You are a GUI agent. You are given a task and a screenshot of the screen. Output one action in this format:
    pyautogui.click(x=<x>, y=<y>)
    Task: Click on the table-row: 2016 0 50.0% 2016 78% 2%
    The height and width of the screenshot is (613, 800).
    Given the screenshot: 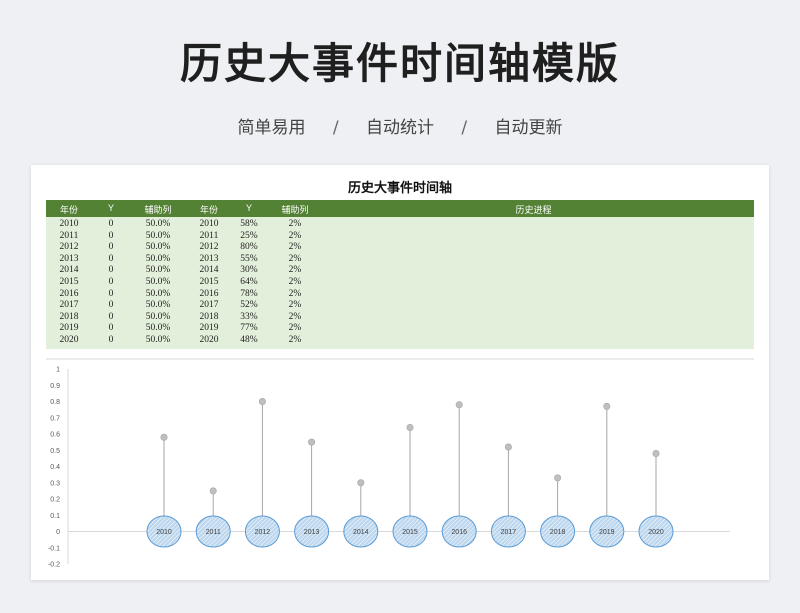 What is the action you would take?
    pyautogui.click(x=400, y=295)
    